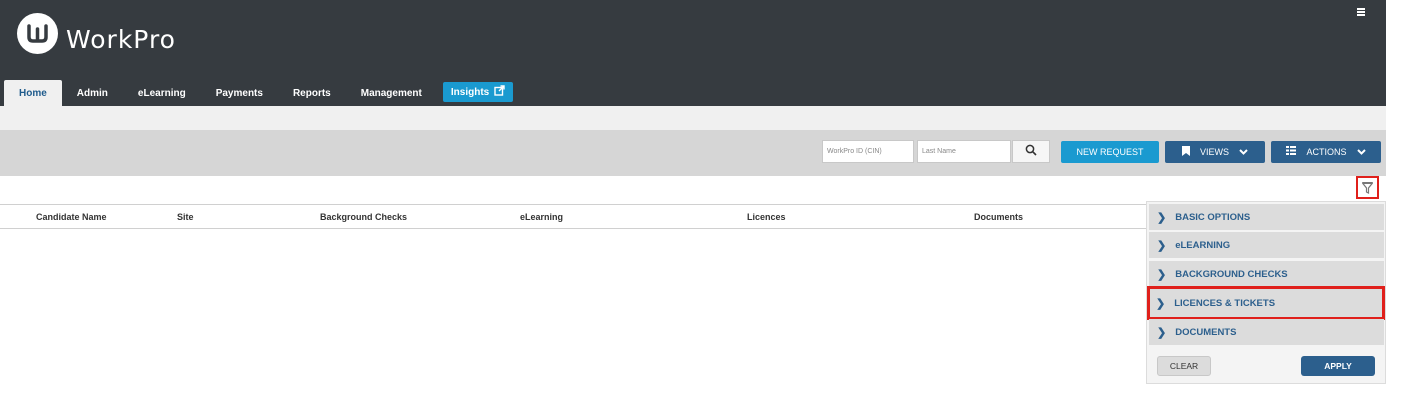 The image size is (1406, 405). What do you see at coordinates (1266, 245) in the screenshot?
I see `filter-section-elearning: ❯ eLEARNING` at bounding box center [1266, 245].